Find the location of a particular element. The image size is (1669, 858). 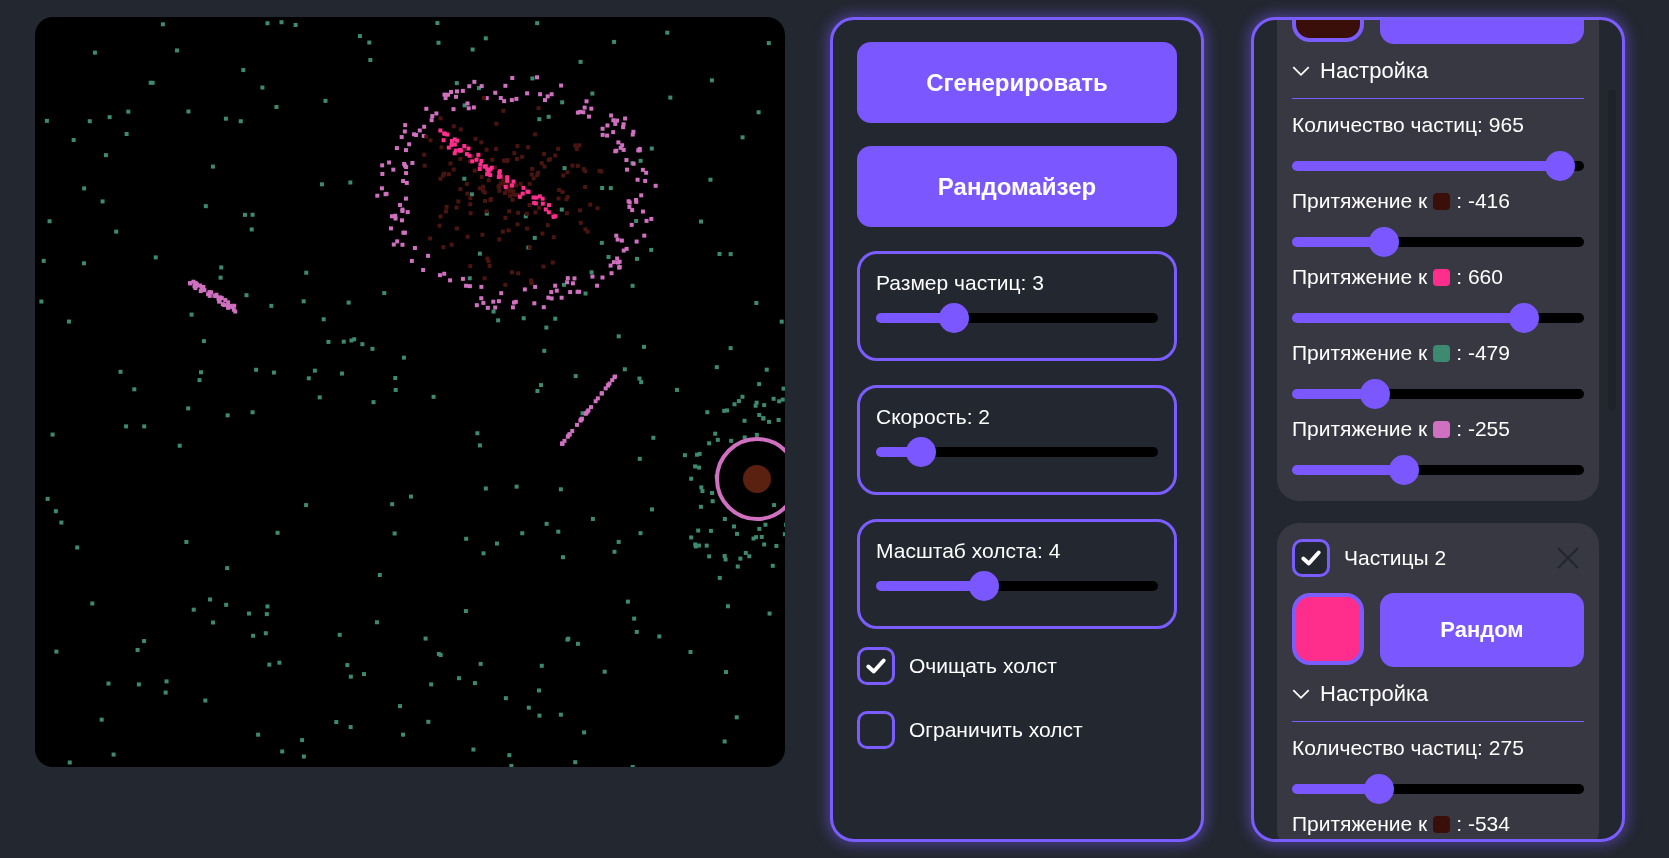

attraction-value: : -255 is located at coordinates (1483, 429).